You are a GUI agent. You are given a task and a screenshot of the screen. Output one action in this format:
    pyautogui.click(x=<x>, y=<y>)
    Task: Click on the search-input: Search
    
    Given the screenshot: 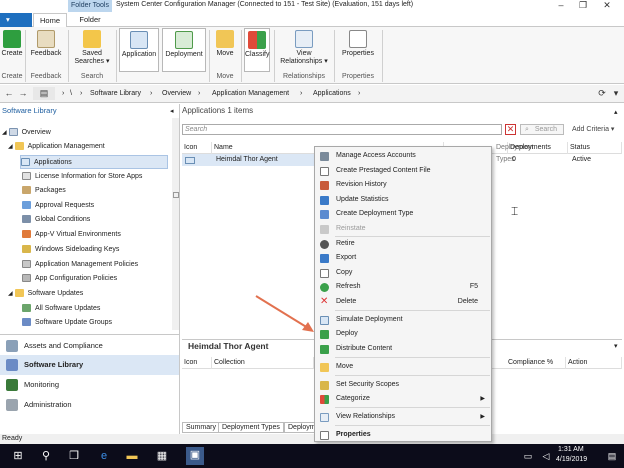 What is the action you would take?
    pyautogui.click(x=342, y=129)
    